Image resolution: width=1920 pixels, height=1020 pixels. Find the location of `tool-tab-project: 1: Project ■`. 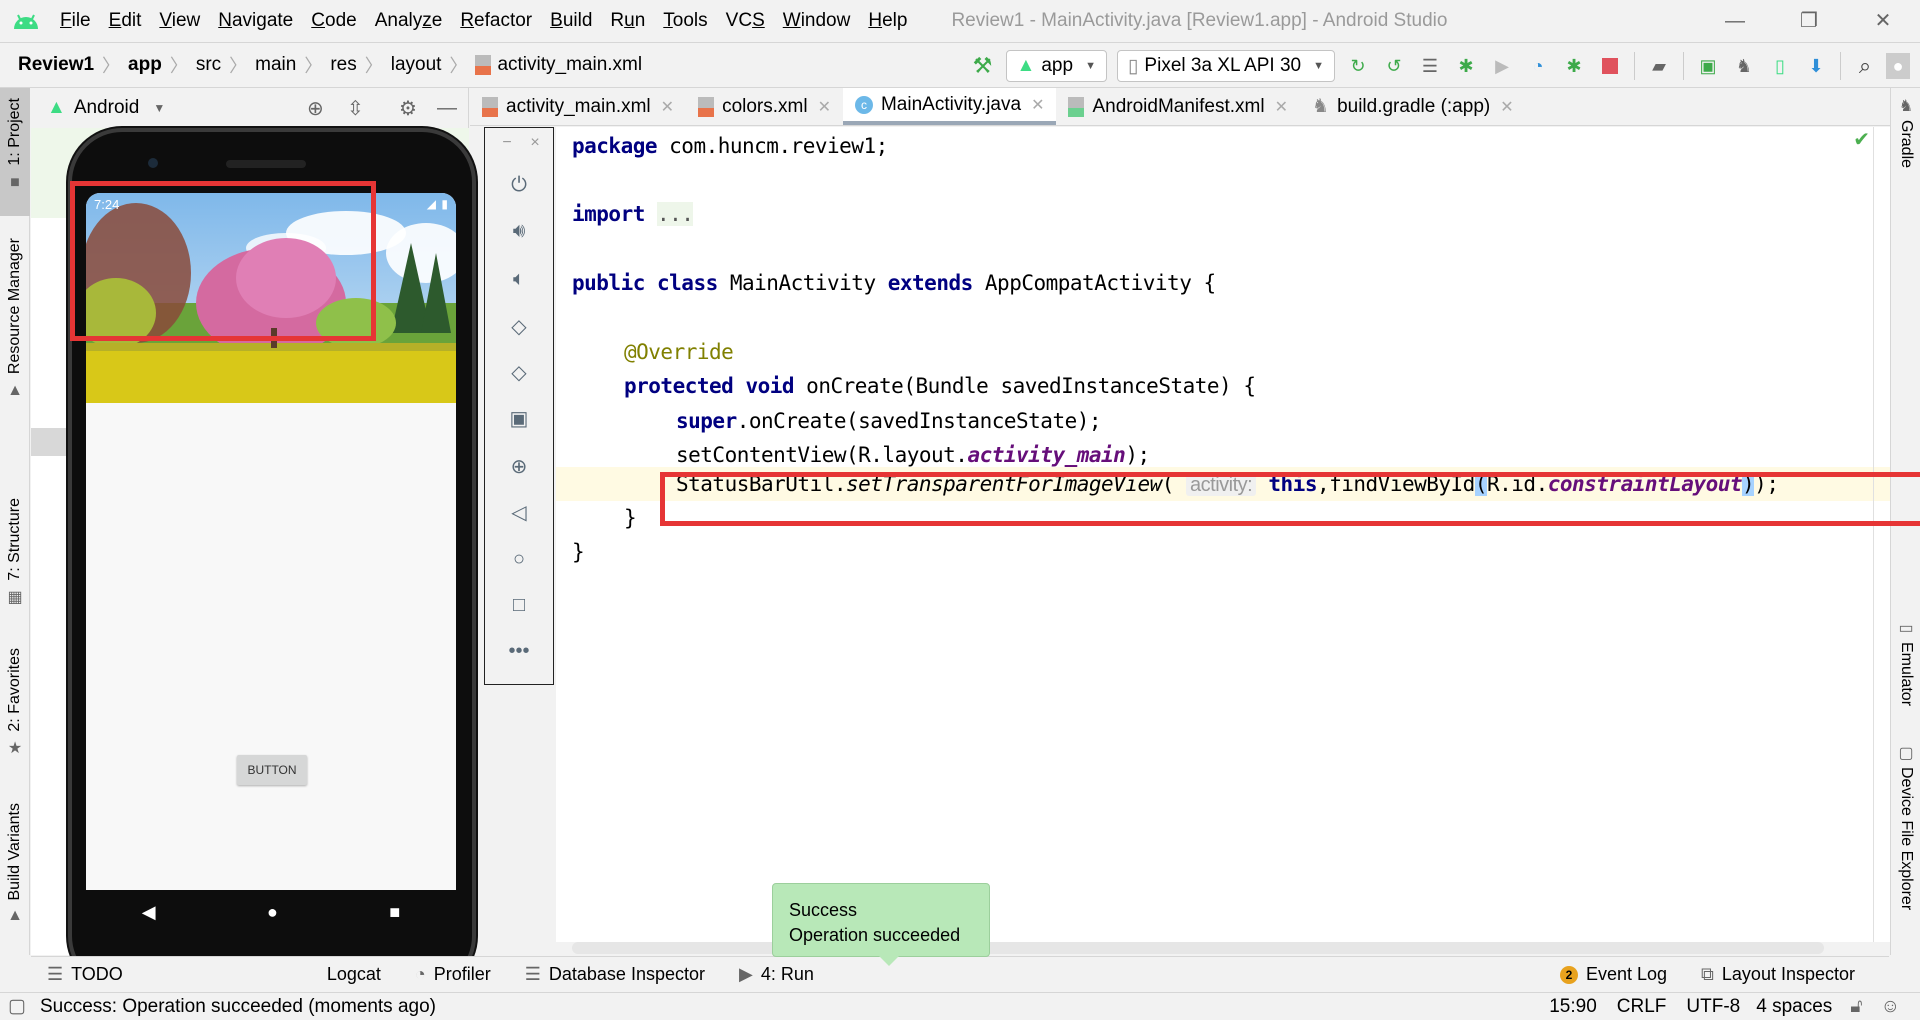

tool-tab-project: 1: Project ■ is located at coordinates (15, 152).